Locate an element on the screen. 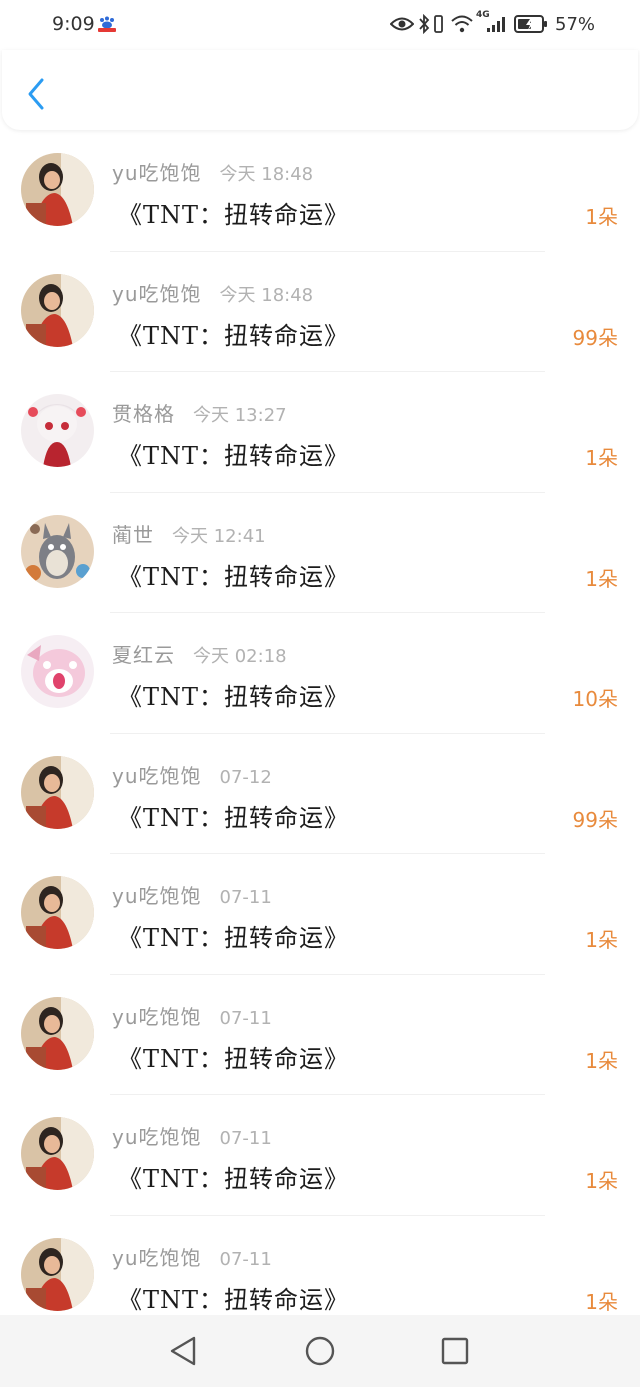 This screenshot has height=1387, width=640. gift-time: 07-12 is located at coordinates (245, 777).